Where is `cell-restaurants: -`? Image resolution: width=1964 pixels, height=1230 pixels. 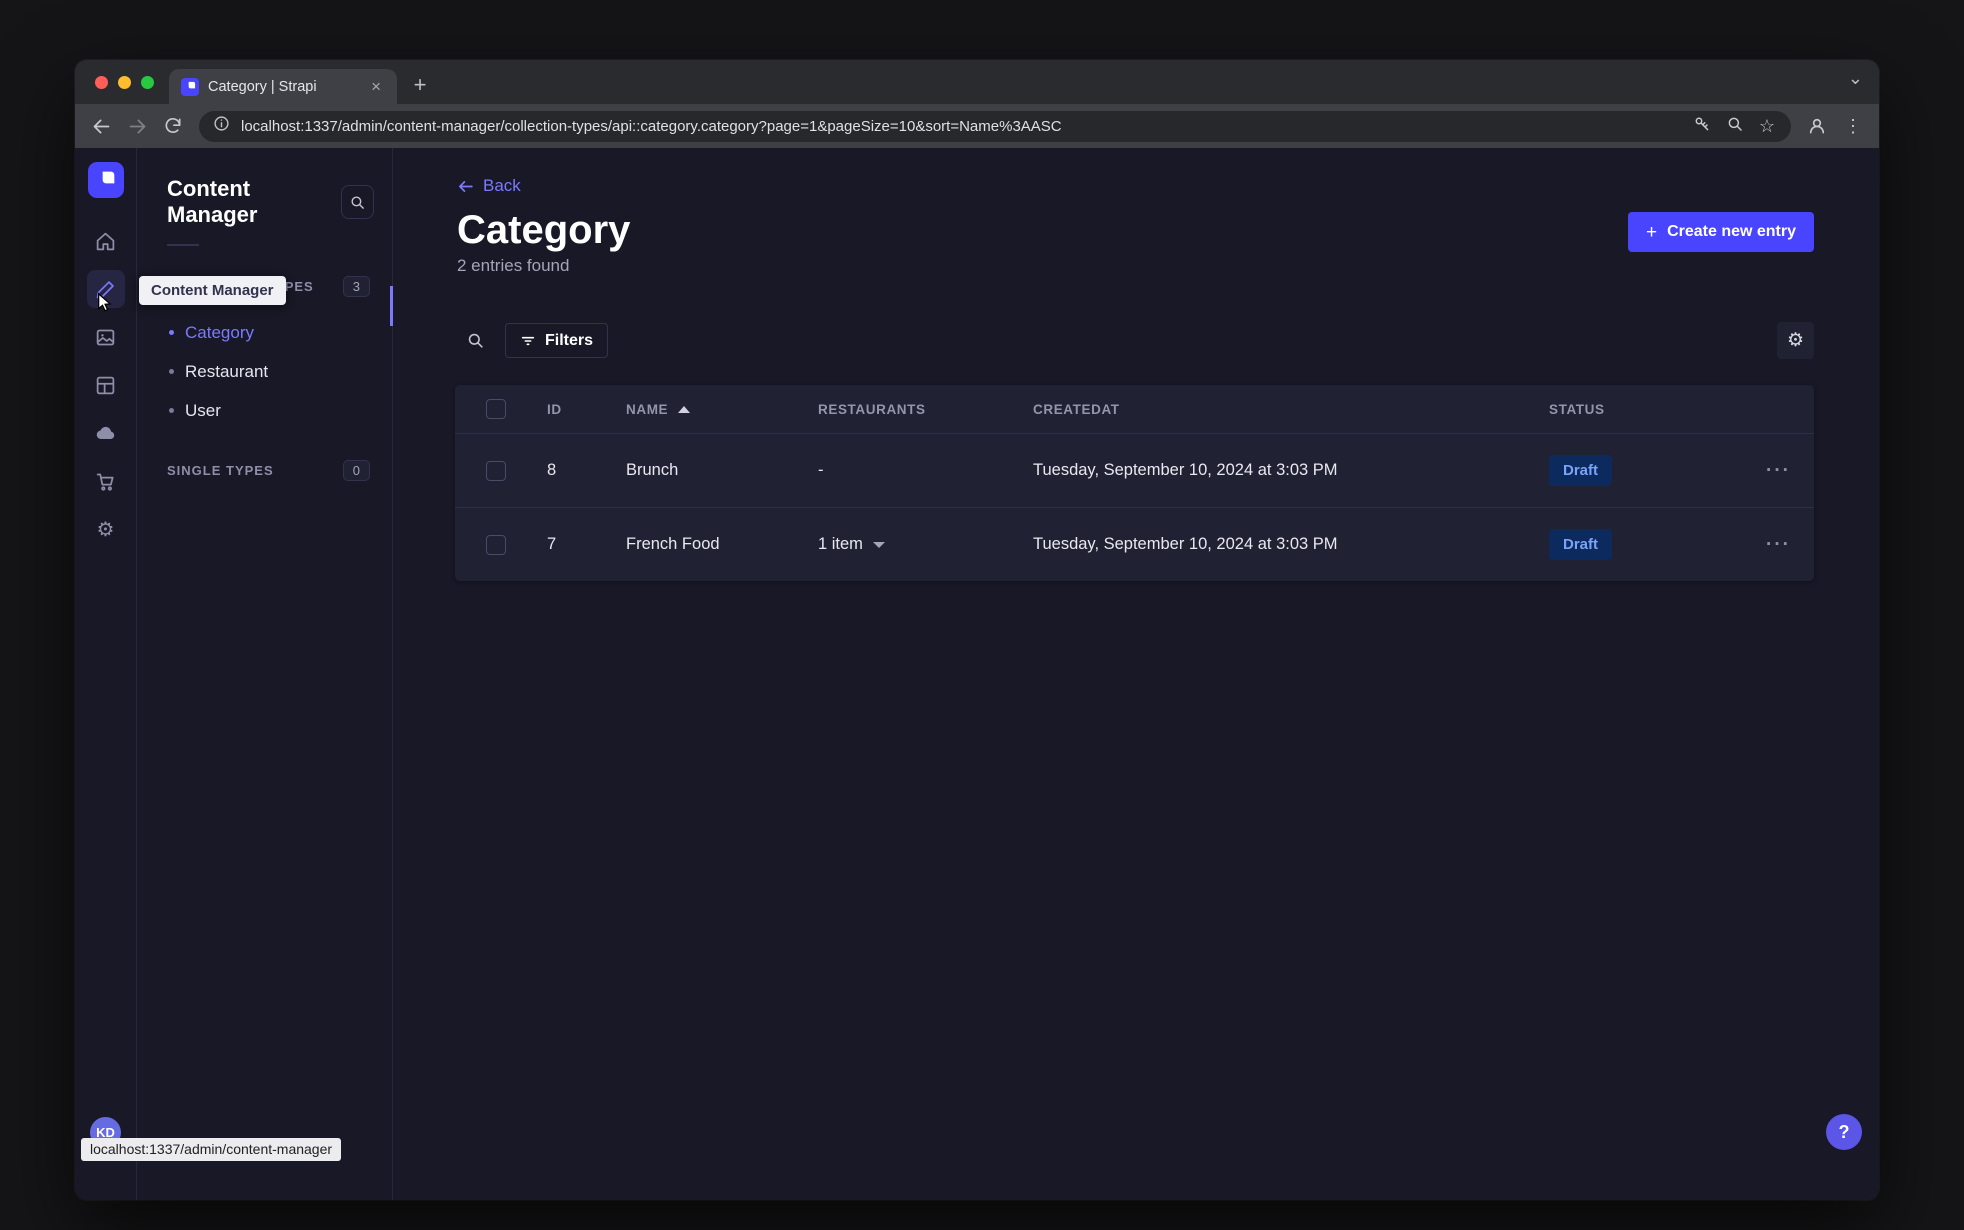 cell-restaurants: - is located at coordinates (821, 470).